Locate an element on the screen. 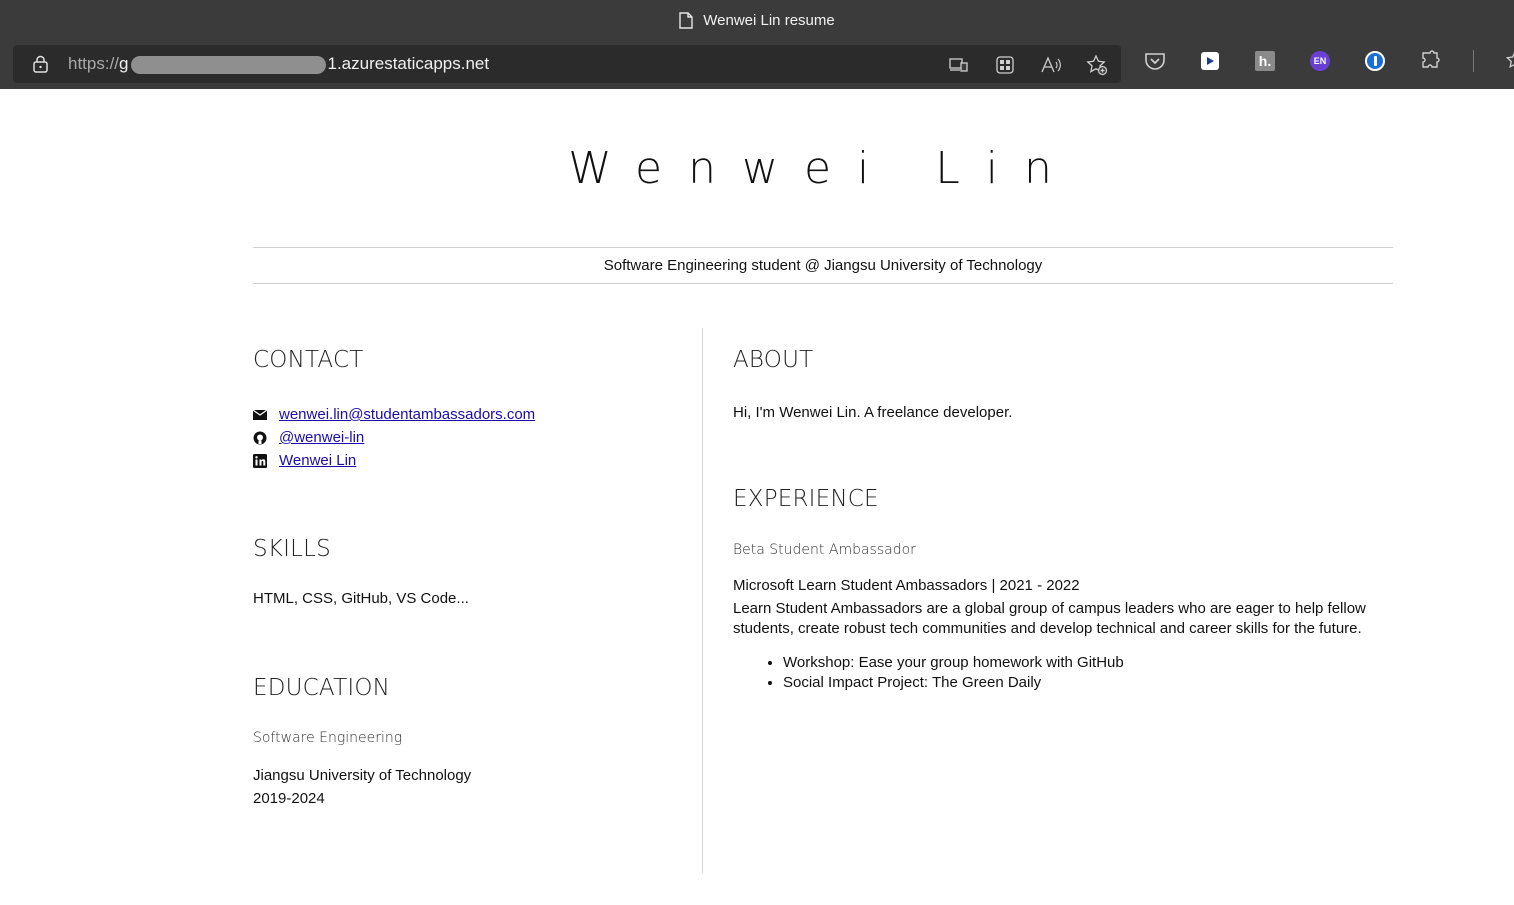 This screenshot has height=905, width=1514. linkedin-link: Wenwei Lin is located at coordinates (317, 460).